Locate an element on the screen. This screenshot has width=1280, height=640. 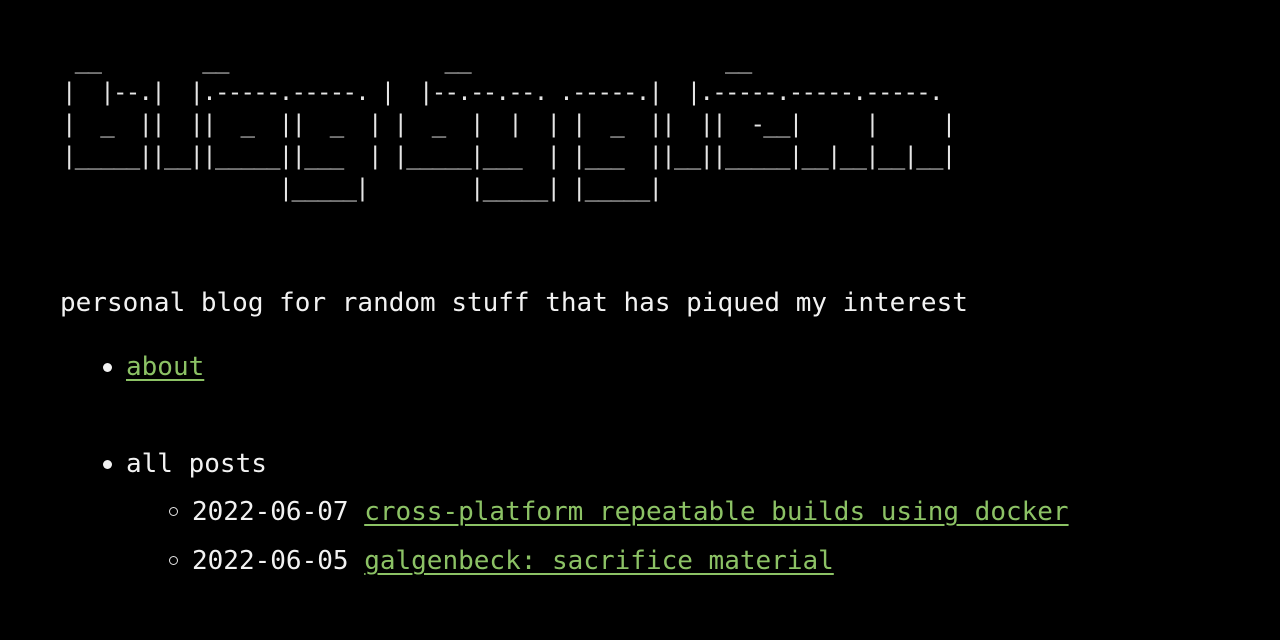
post-link: galgenbeck: sacrifice material is located at coordinates (599, 561).